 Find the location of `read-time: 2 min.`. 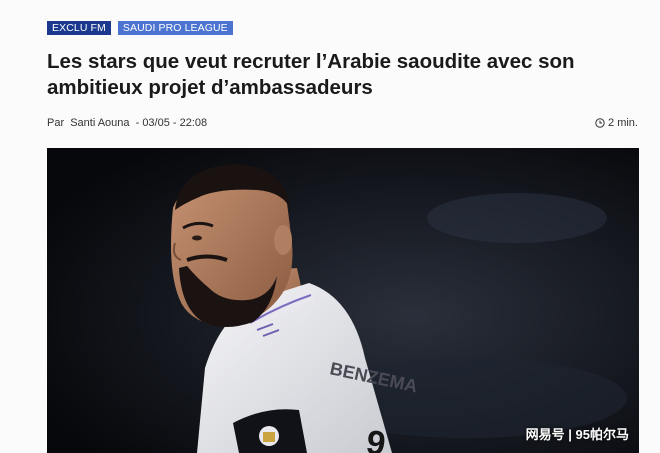

read-time: 2 min. is located at coordinates (616, 123).